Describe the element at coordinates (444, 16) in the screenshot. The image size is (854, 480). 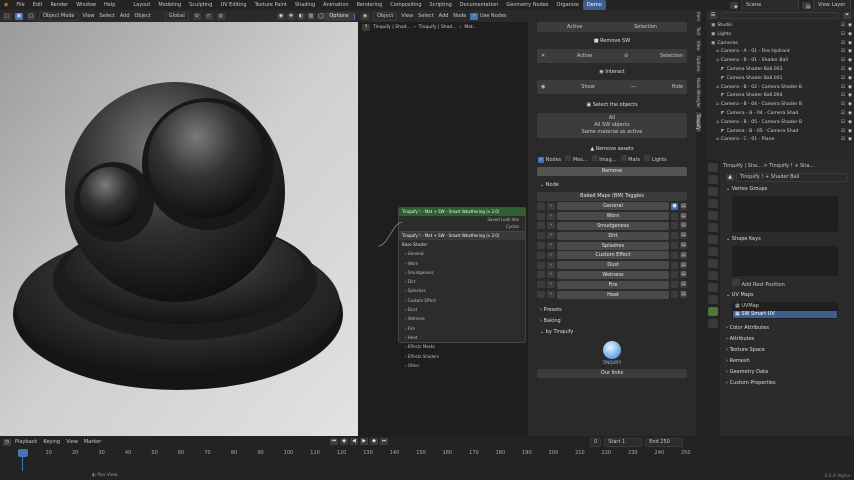
I see `node-menu-add: Add` at that location.